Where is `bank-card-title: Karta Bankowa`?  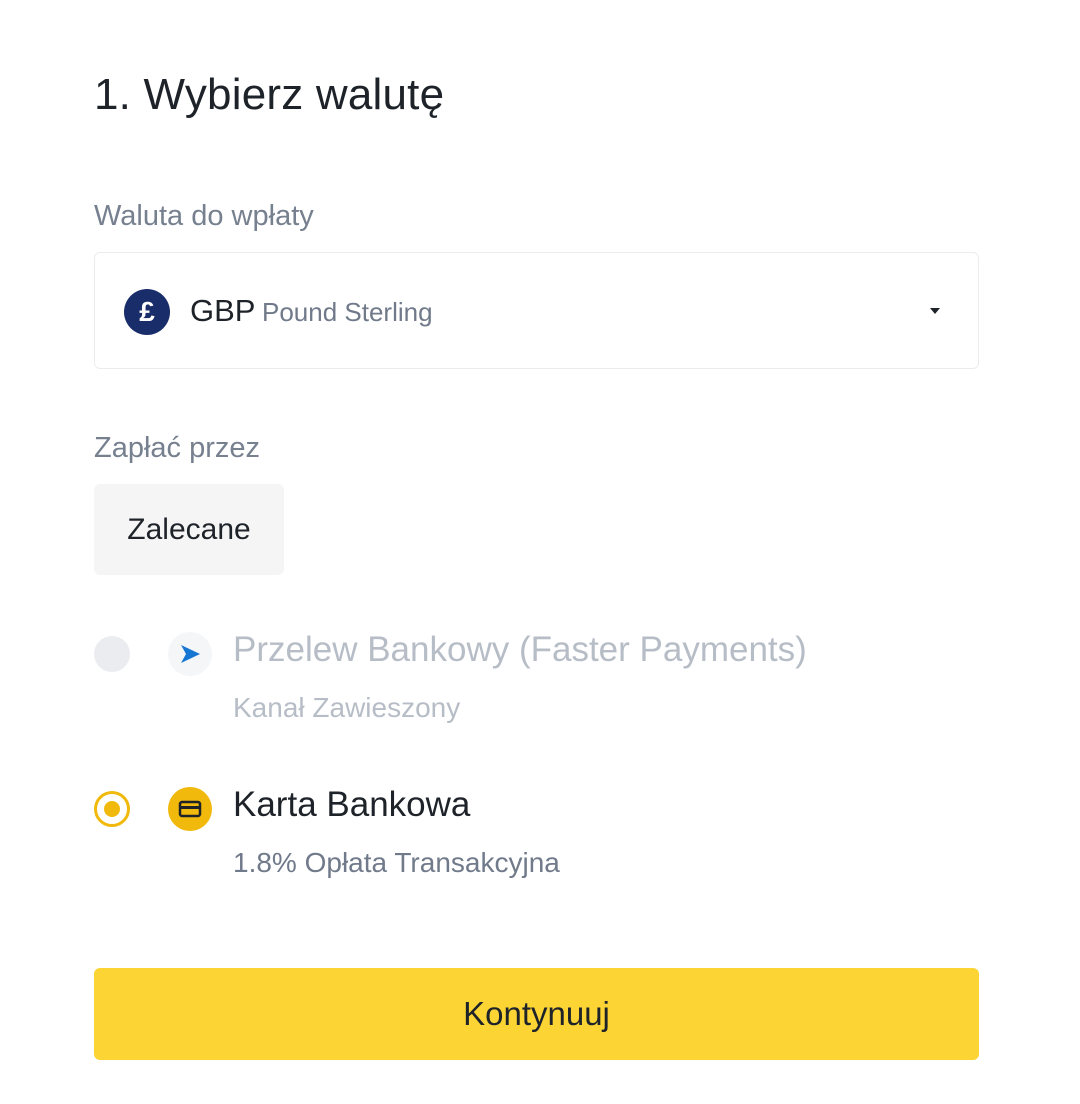
bank-card-title: Karta Bankowa is located at coordinates (352, 804).